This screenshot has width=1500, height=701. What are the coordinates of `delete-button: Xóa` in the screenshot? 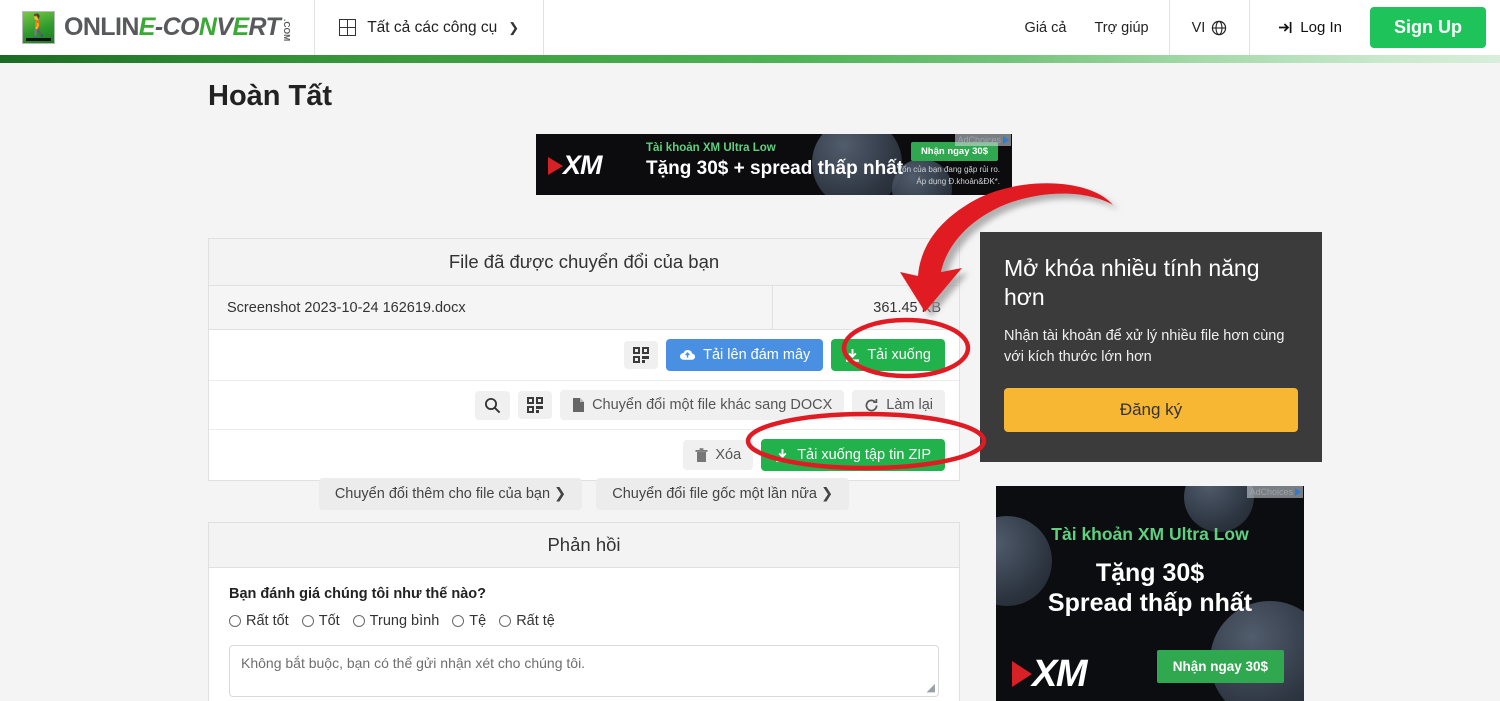 It's located at (718, 455).